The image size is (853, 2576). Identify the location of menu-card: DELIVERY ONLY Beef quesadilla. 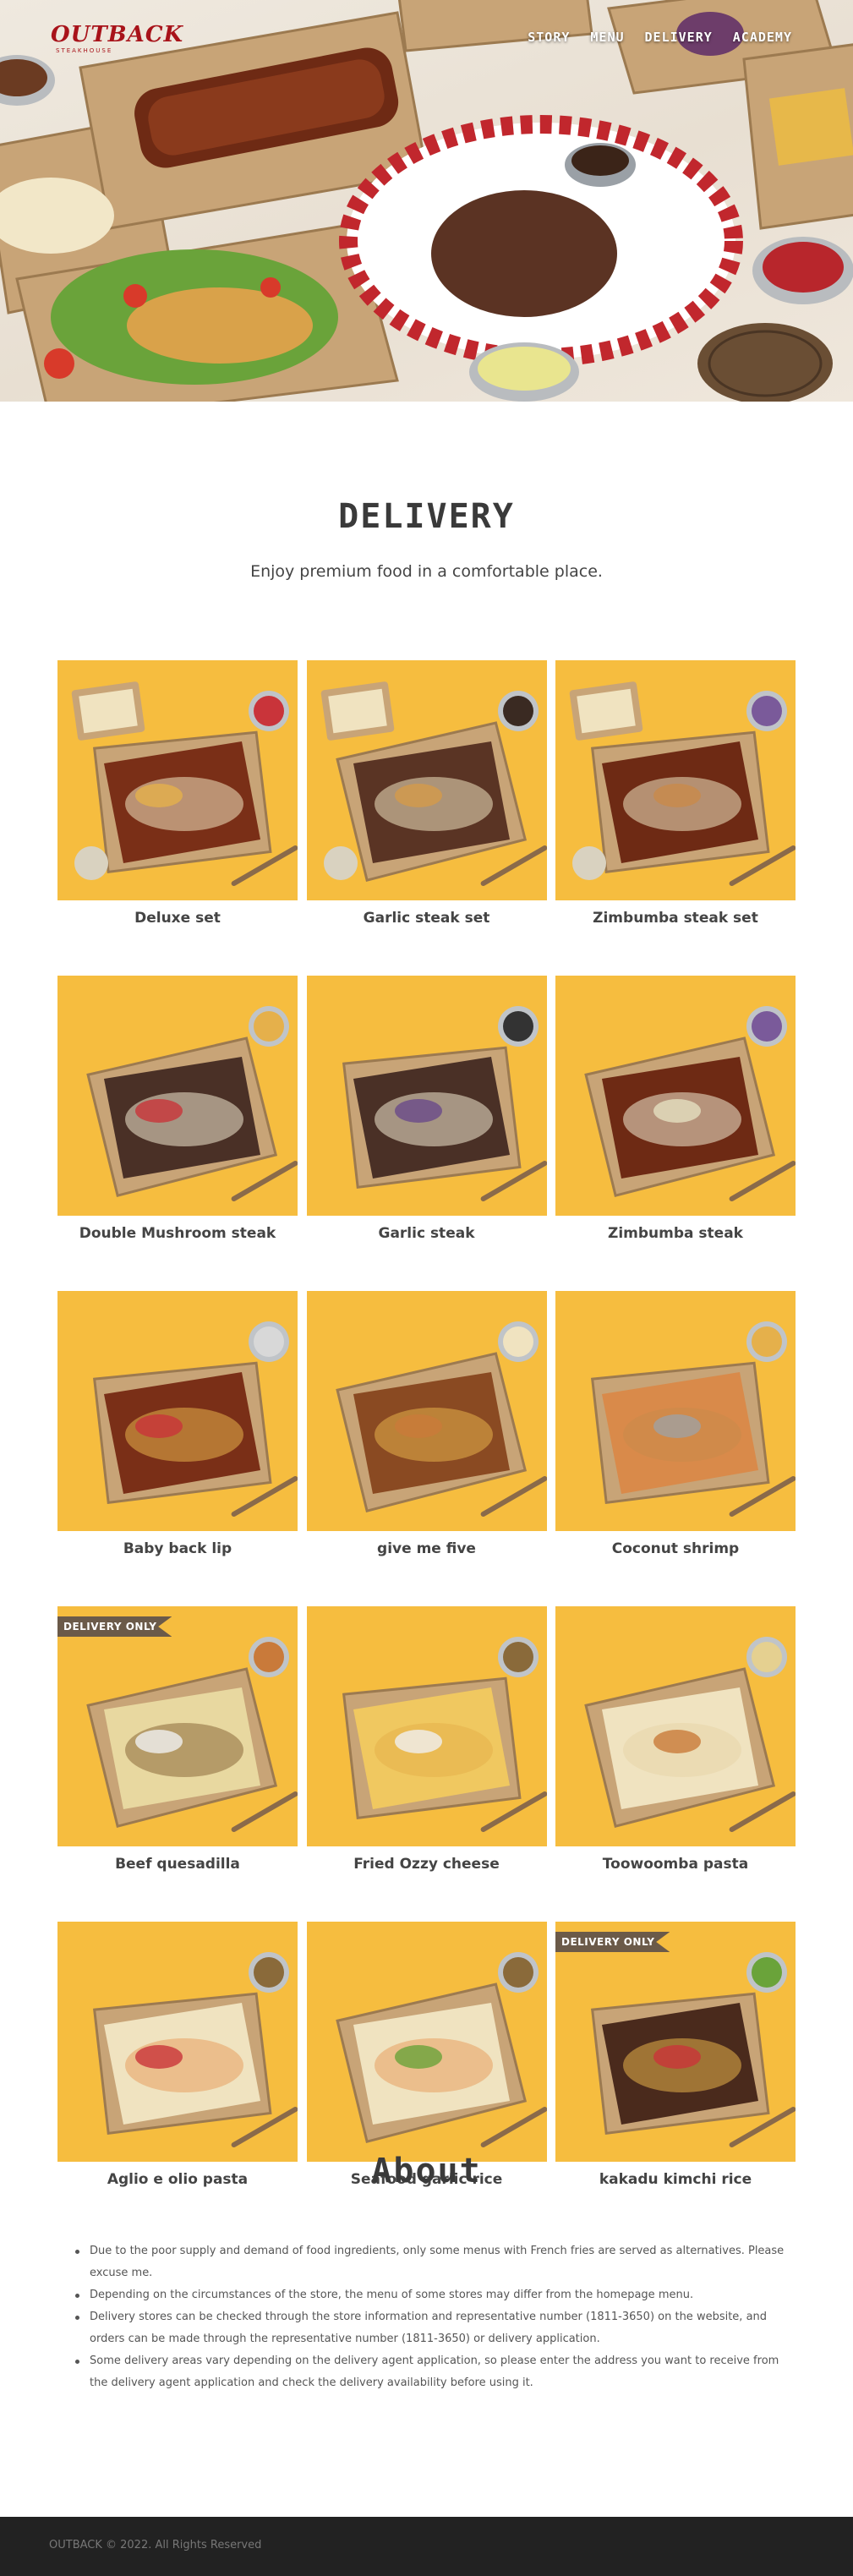
(177, 1744).